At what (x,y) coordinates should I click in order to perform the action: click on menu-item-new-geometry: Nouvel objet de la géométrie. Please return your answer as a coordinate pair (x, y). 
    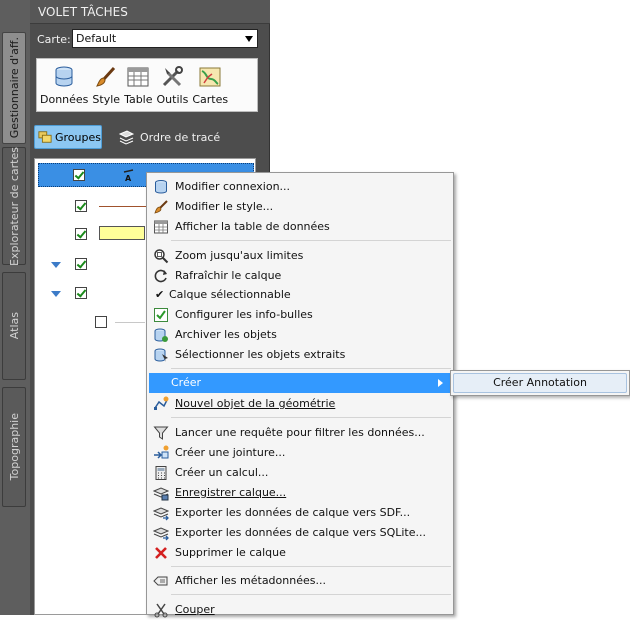
    Looking at the image, I should click on (300, 404).